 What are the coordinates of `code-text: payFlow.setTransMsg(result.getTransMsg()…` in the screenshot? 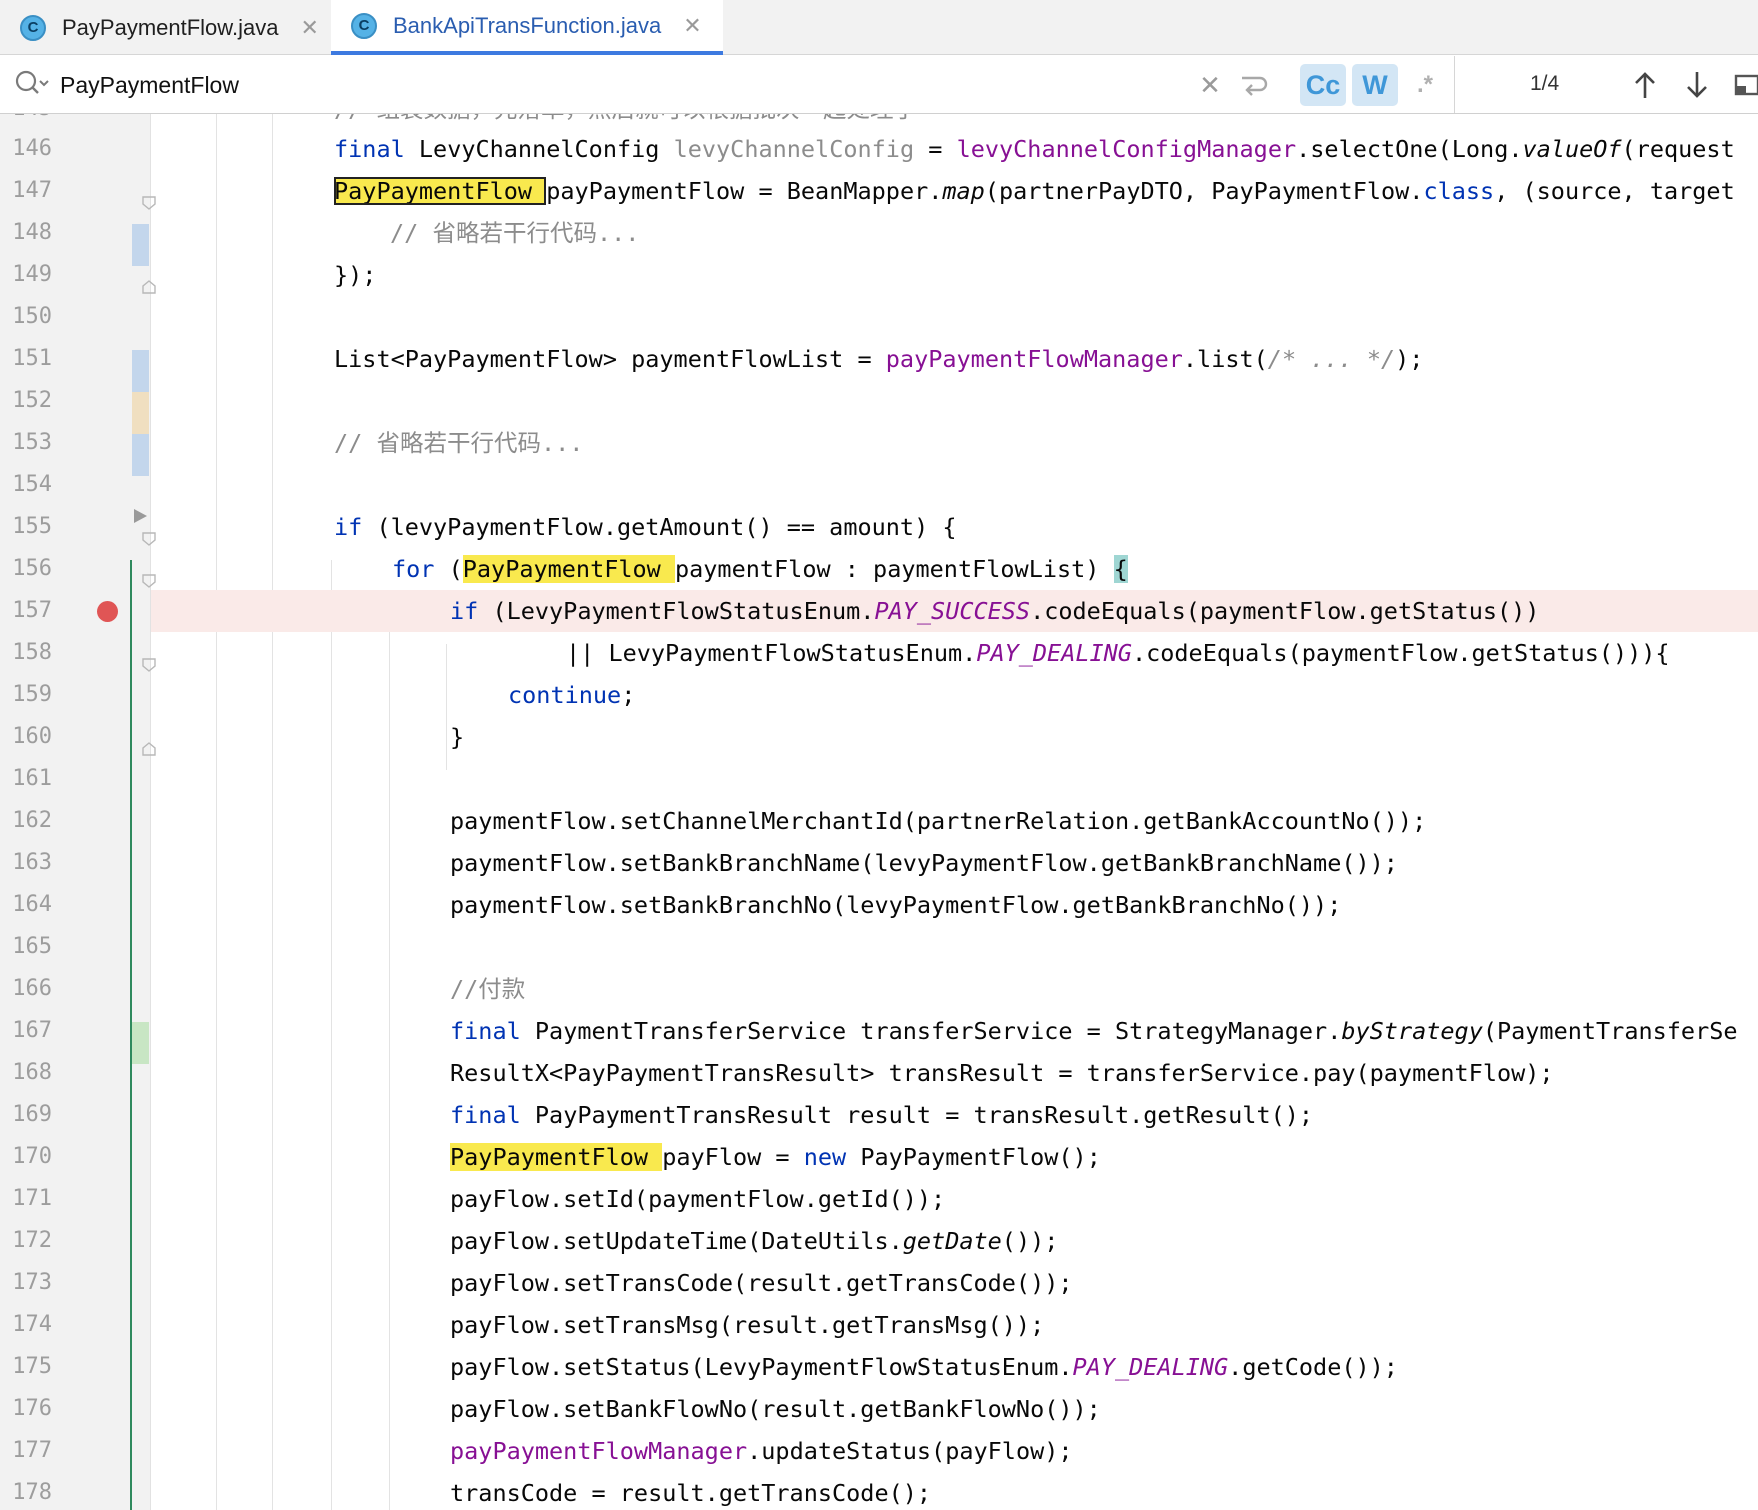 It's located at (747, 1325).